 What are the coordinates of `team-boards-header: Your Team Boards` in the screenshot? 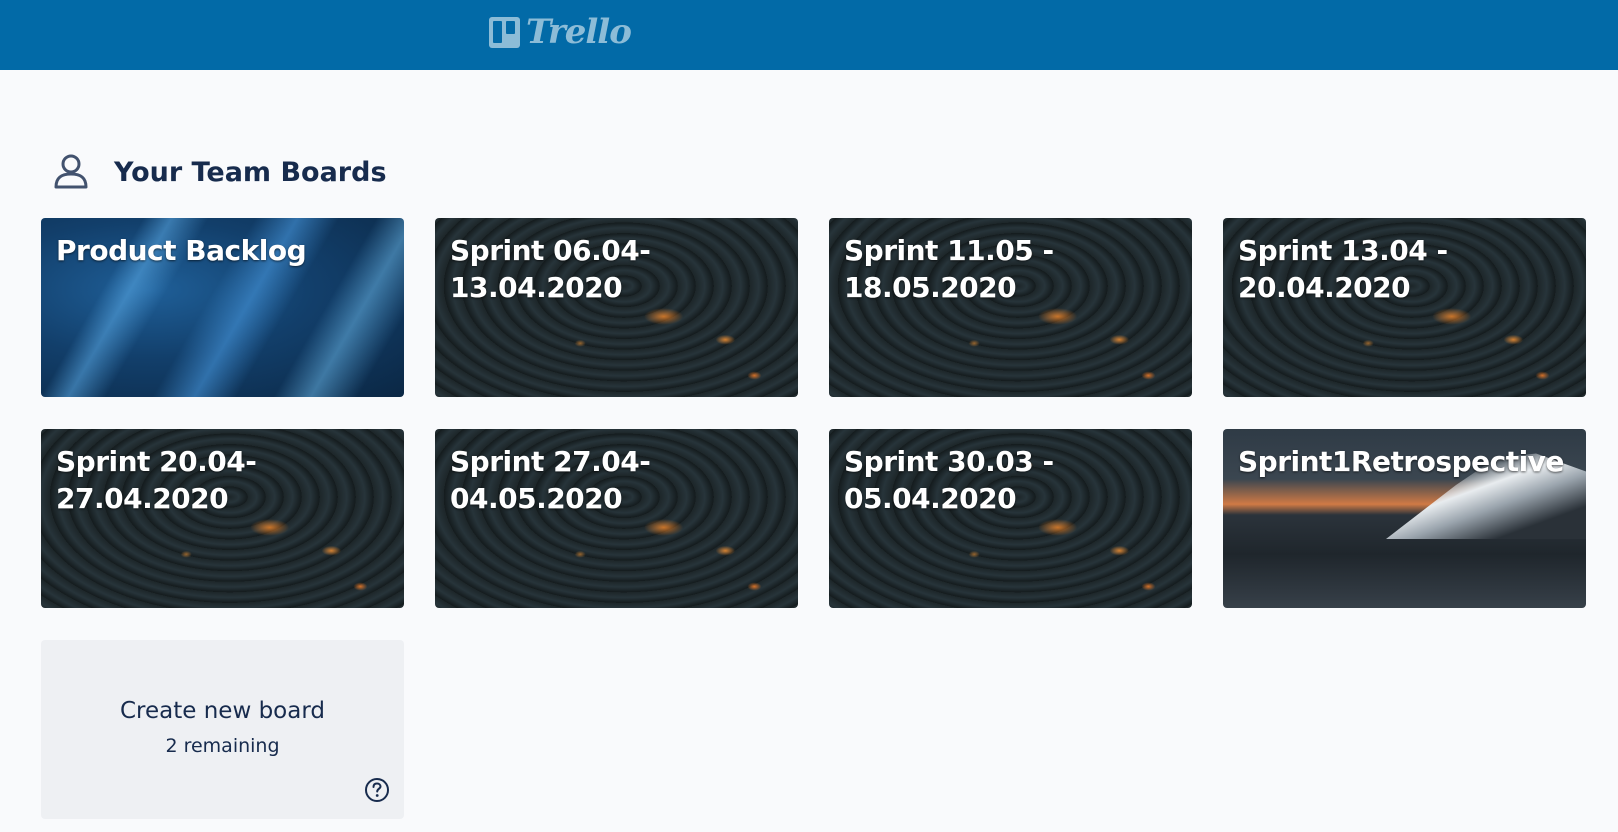 It's located at (219, 172).